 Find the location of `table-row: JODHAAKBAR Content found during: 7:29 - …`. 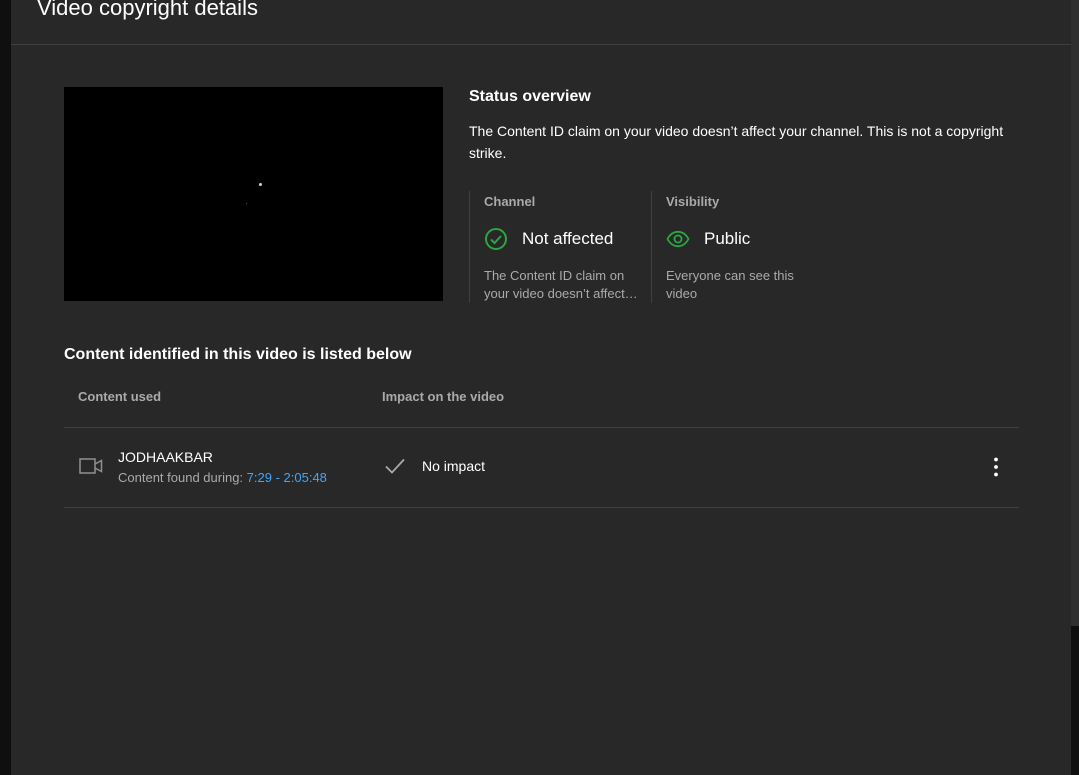

table-row: JODHAAKBAR Content found during: 7:29 - … is located at coordinates (541, 468).